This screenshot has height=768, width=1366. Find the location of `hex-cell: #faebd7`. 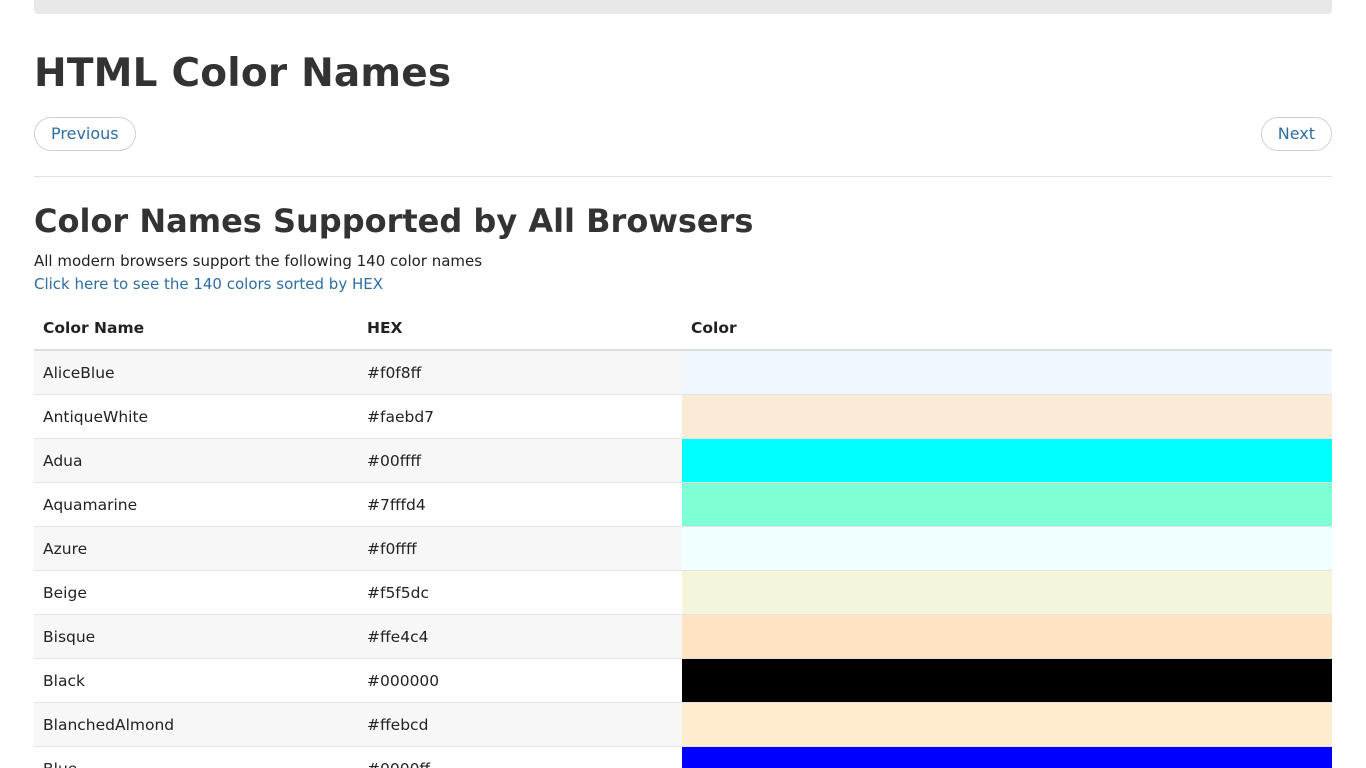

hex-cell: #faebd7 is located at coordinates (520, 416).